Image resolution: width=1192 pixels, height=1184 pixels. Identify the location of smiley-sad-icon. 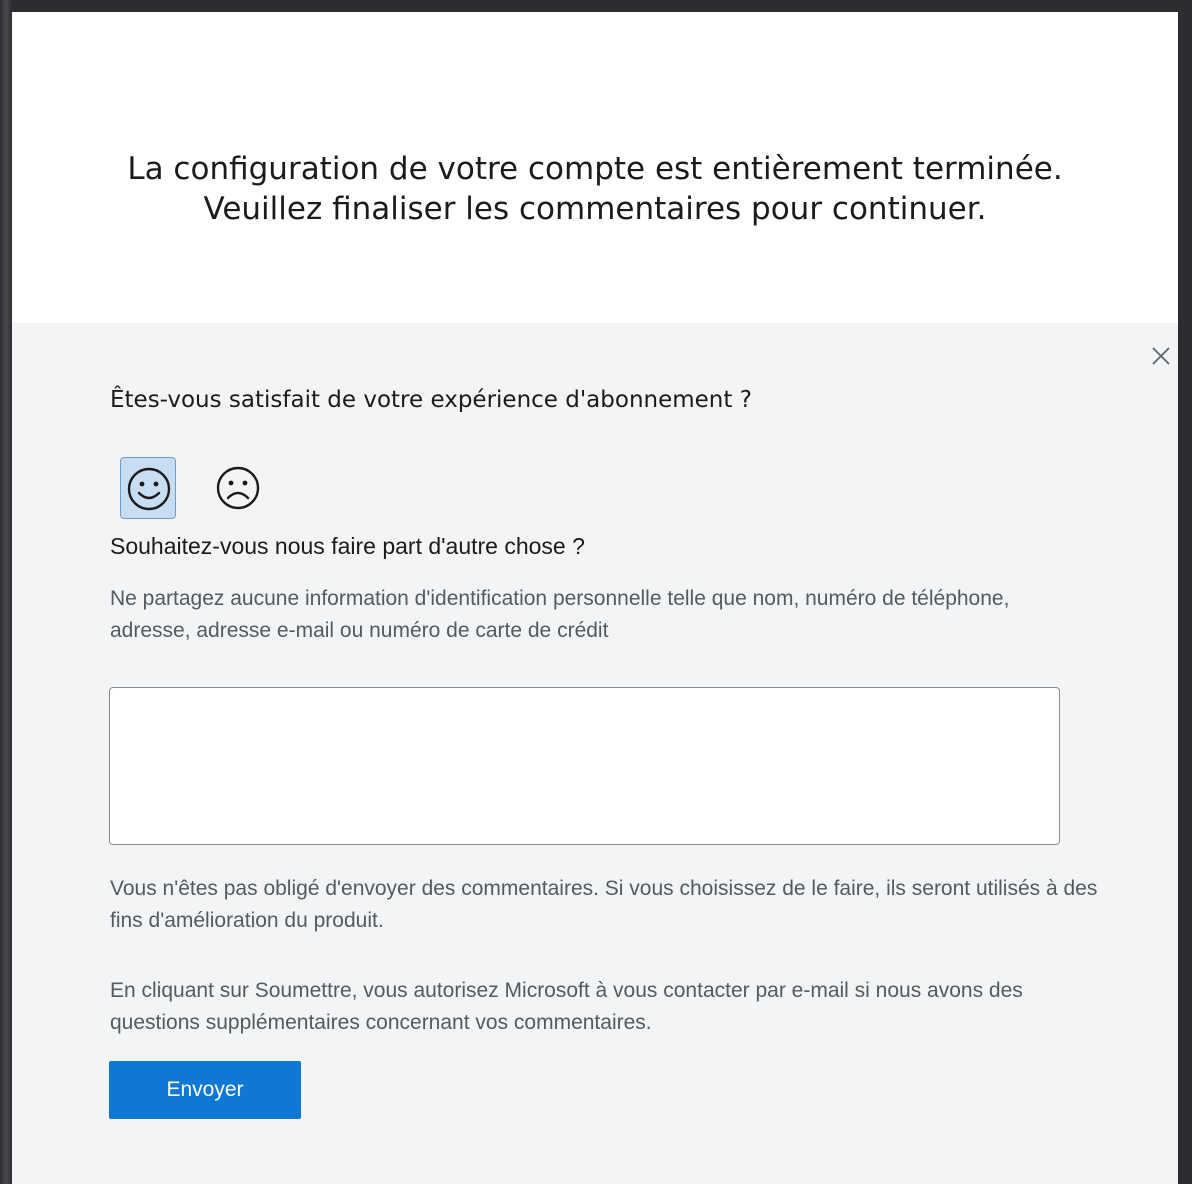
(238, 488).